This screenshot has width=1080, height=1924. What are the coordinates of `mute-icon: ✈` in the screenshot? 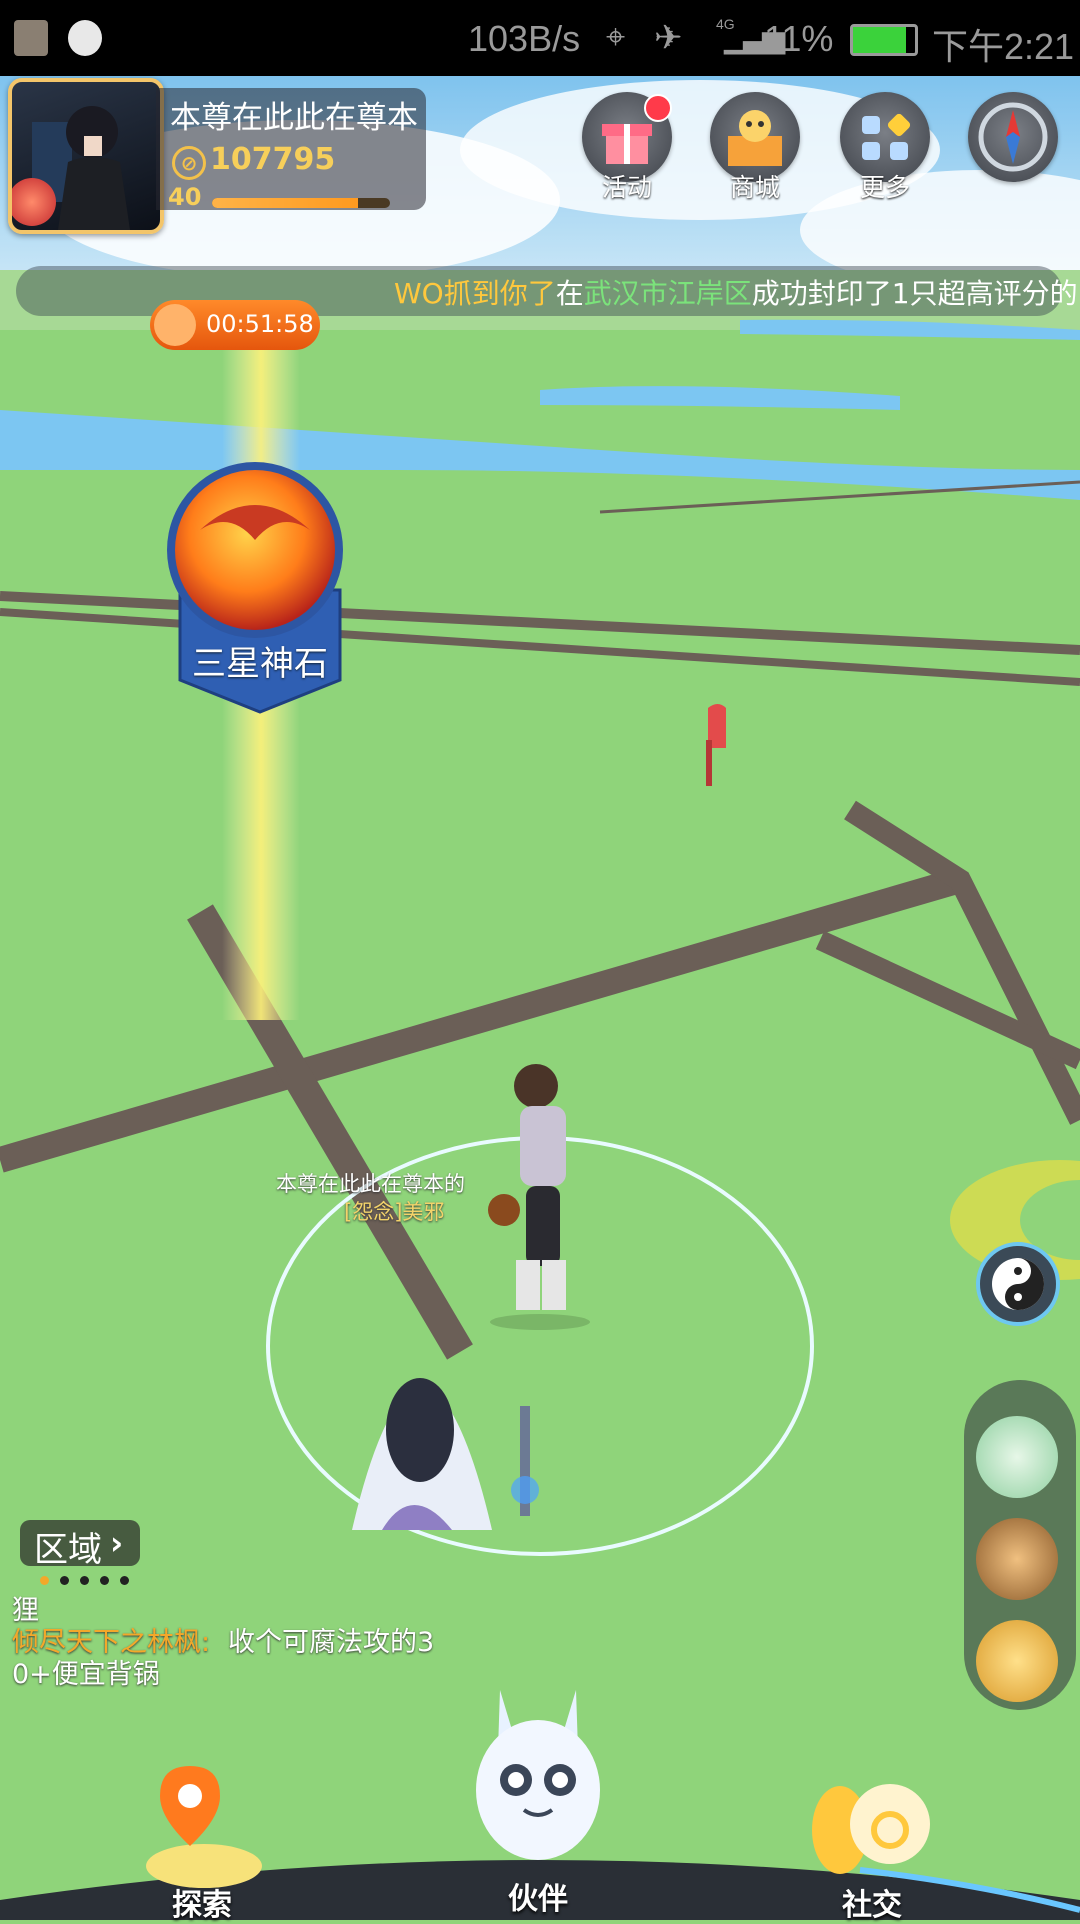 It's located at (668, 38).